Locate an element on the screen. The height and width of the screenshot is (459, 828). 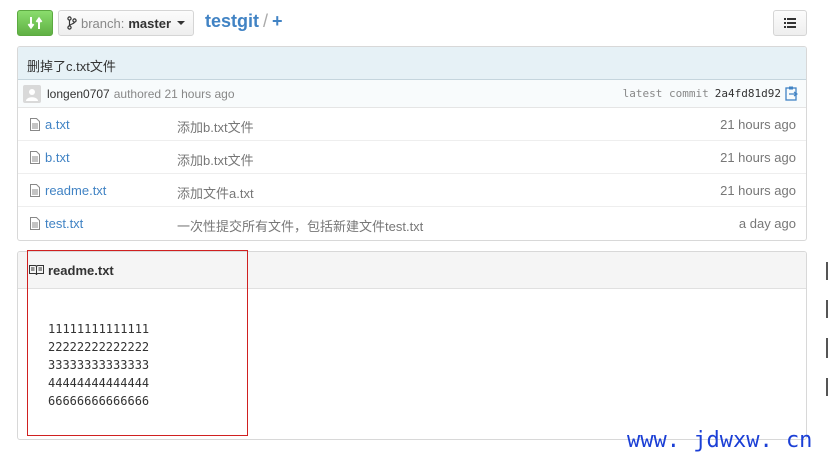
table-row: b.txt 添加b.txt文件 21 hours ago is located at coordinates (412, 157).